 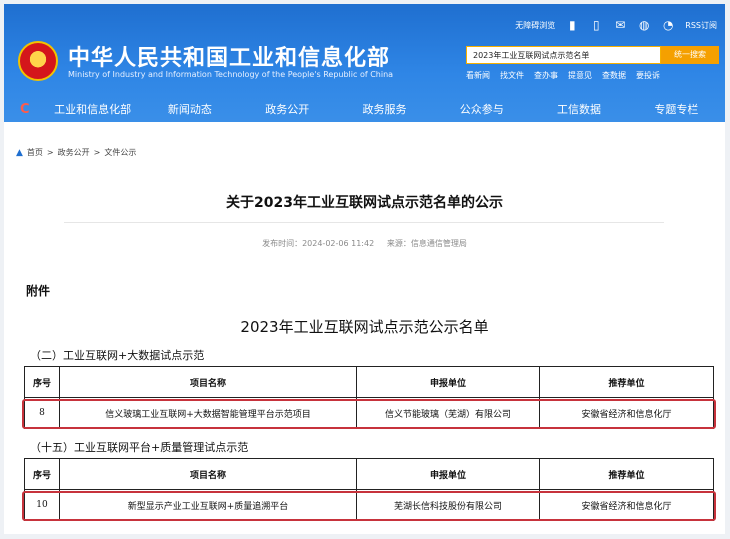 I want to click on quick-link: 找文件, so click(x=512, y=75).